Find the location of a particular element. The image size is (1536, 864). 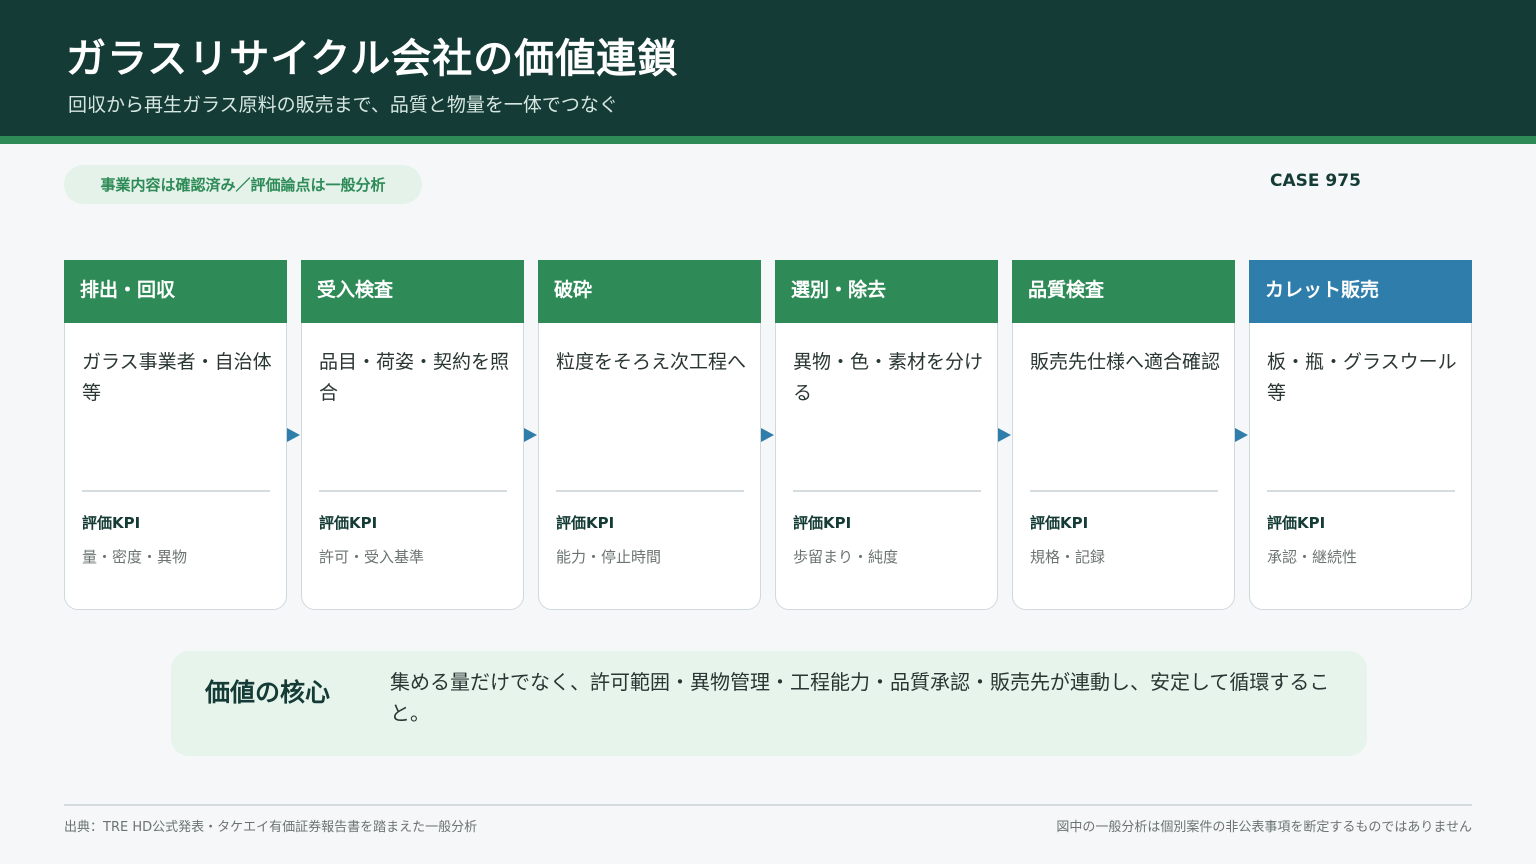

core-value-label: 価値の核心 is located at coordinates (268, 692).